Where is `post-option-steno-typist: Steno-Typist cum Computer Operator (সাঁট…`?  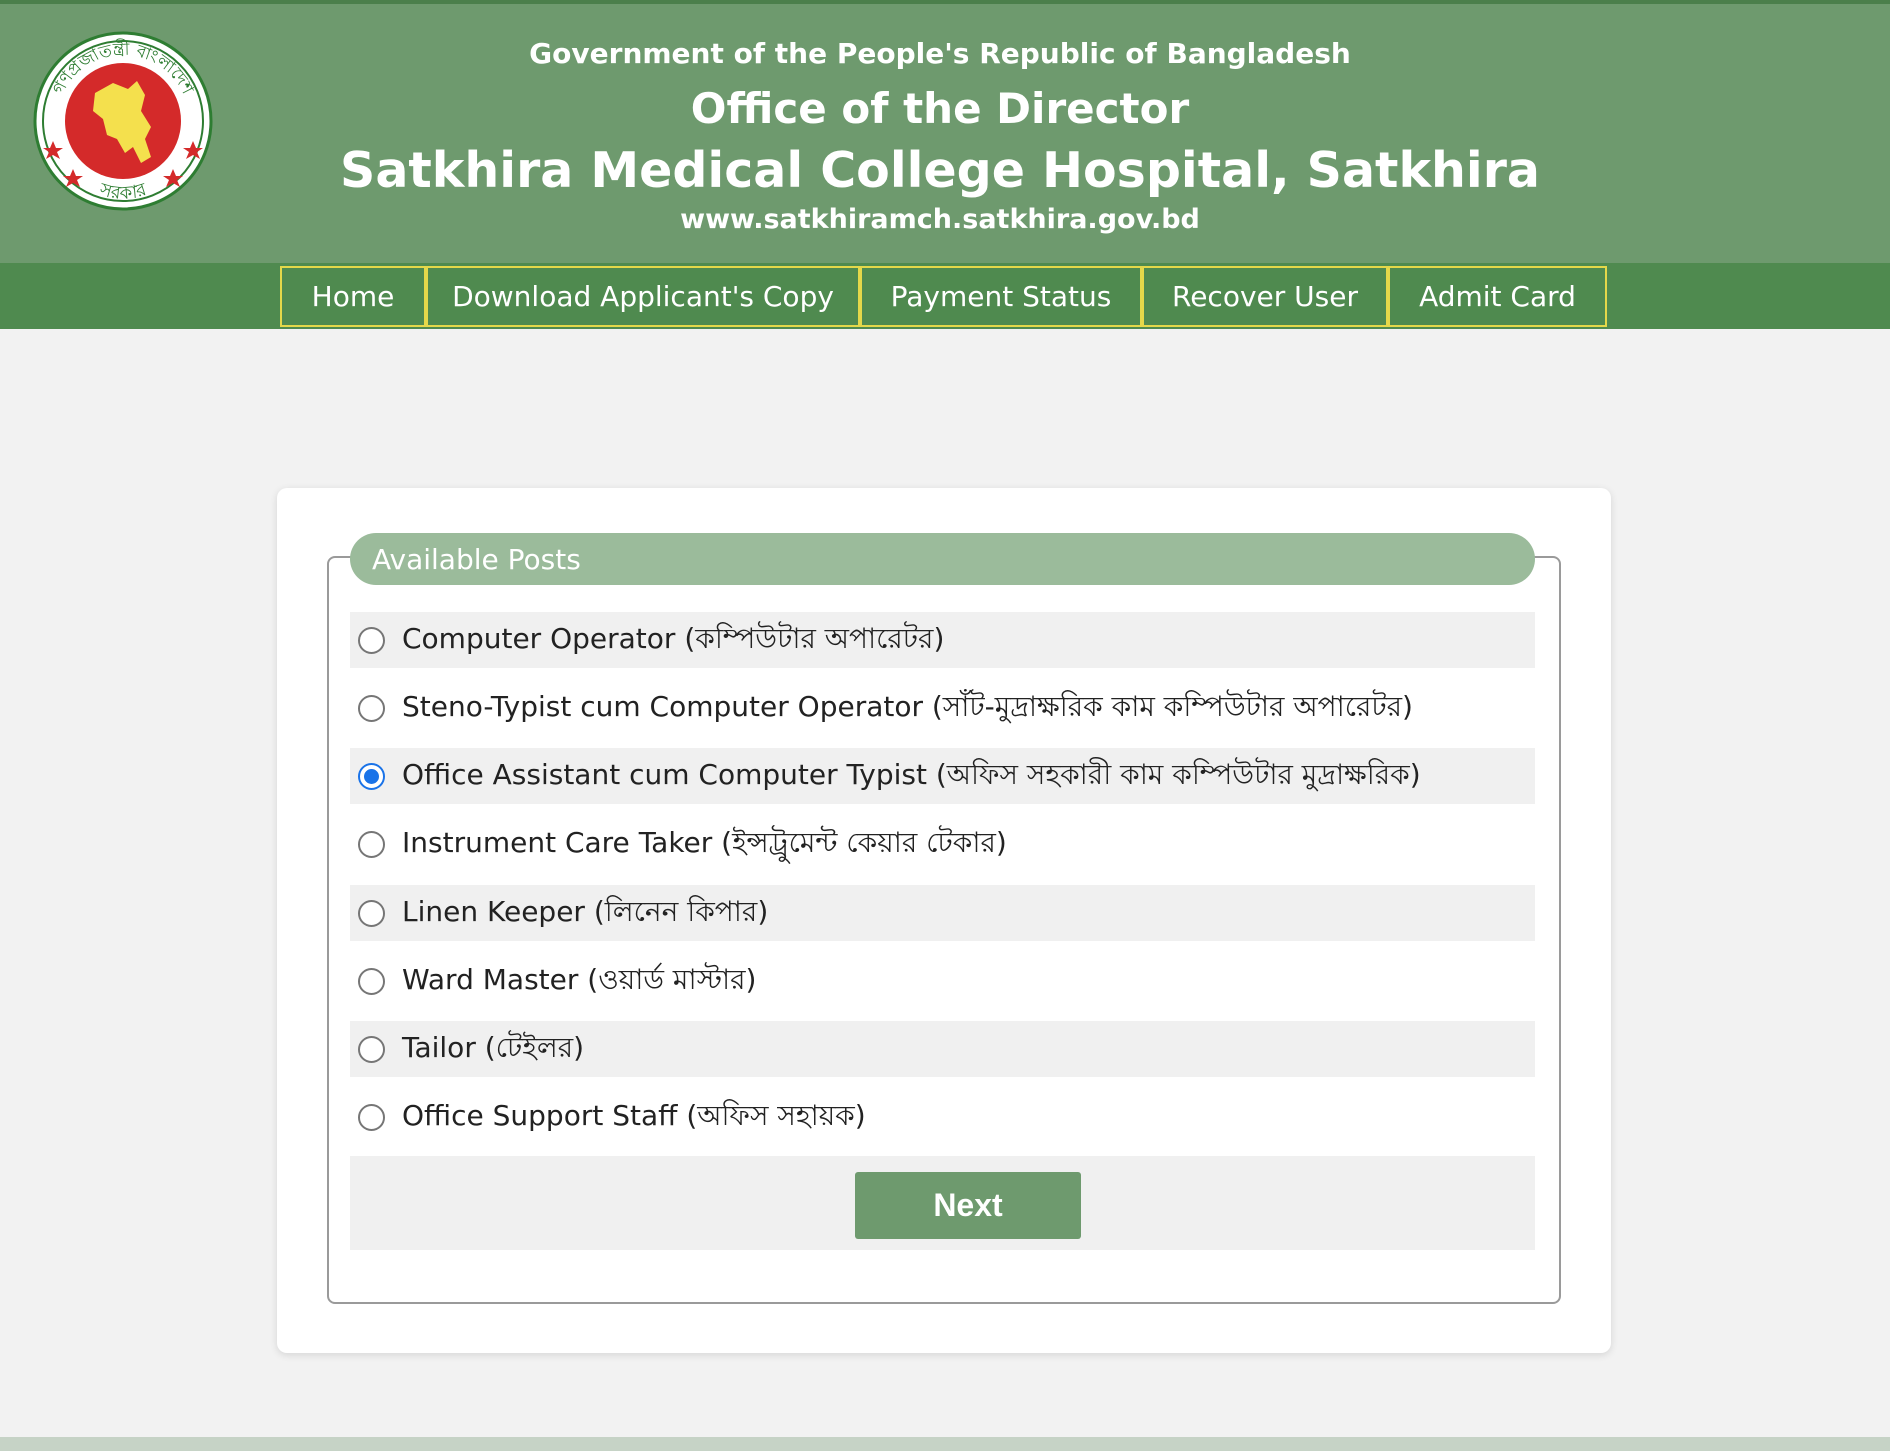
post-option-steno-typist: Steno-Typist cum Computer Operator (সাঁট… is located at coordinates (942, 708).